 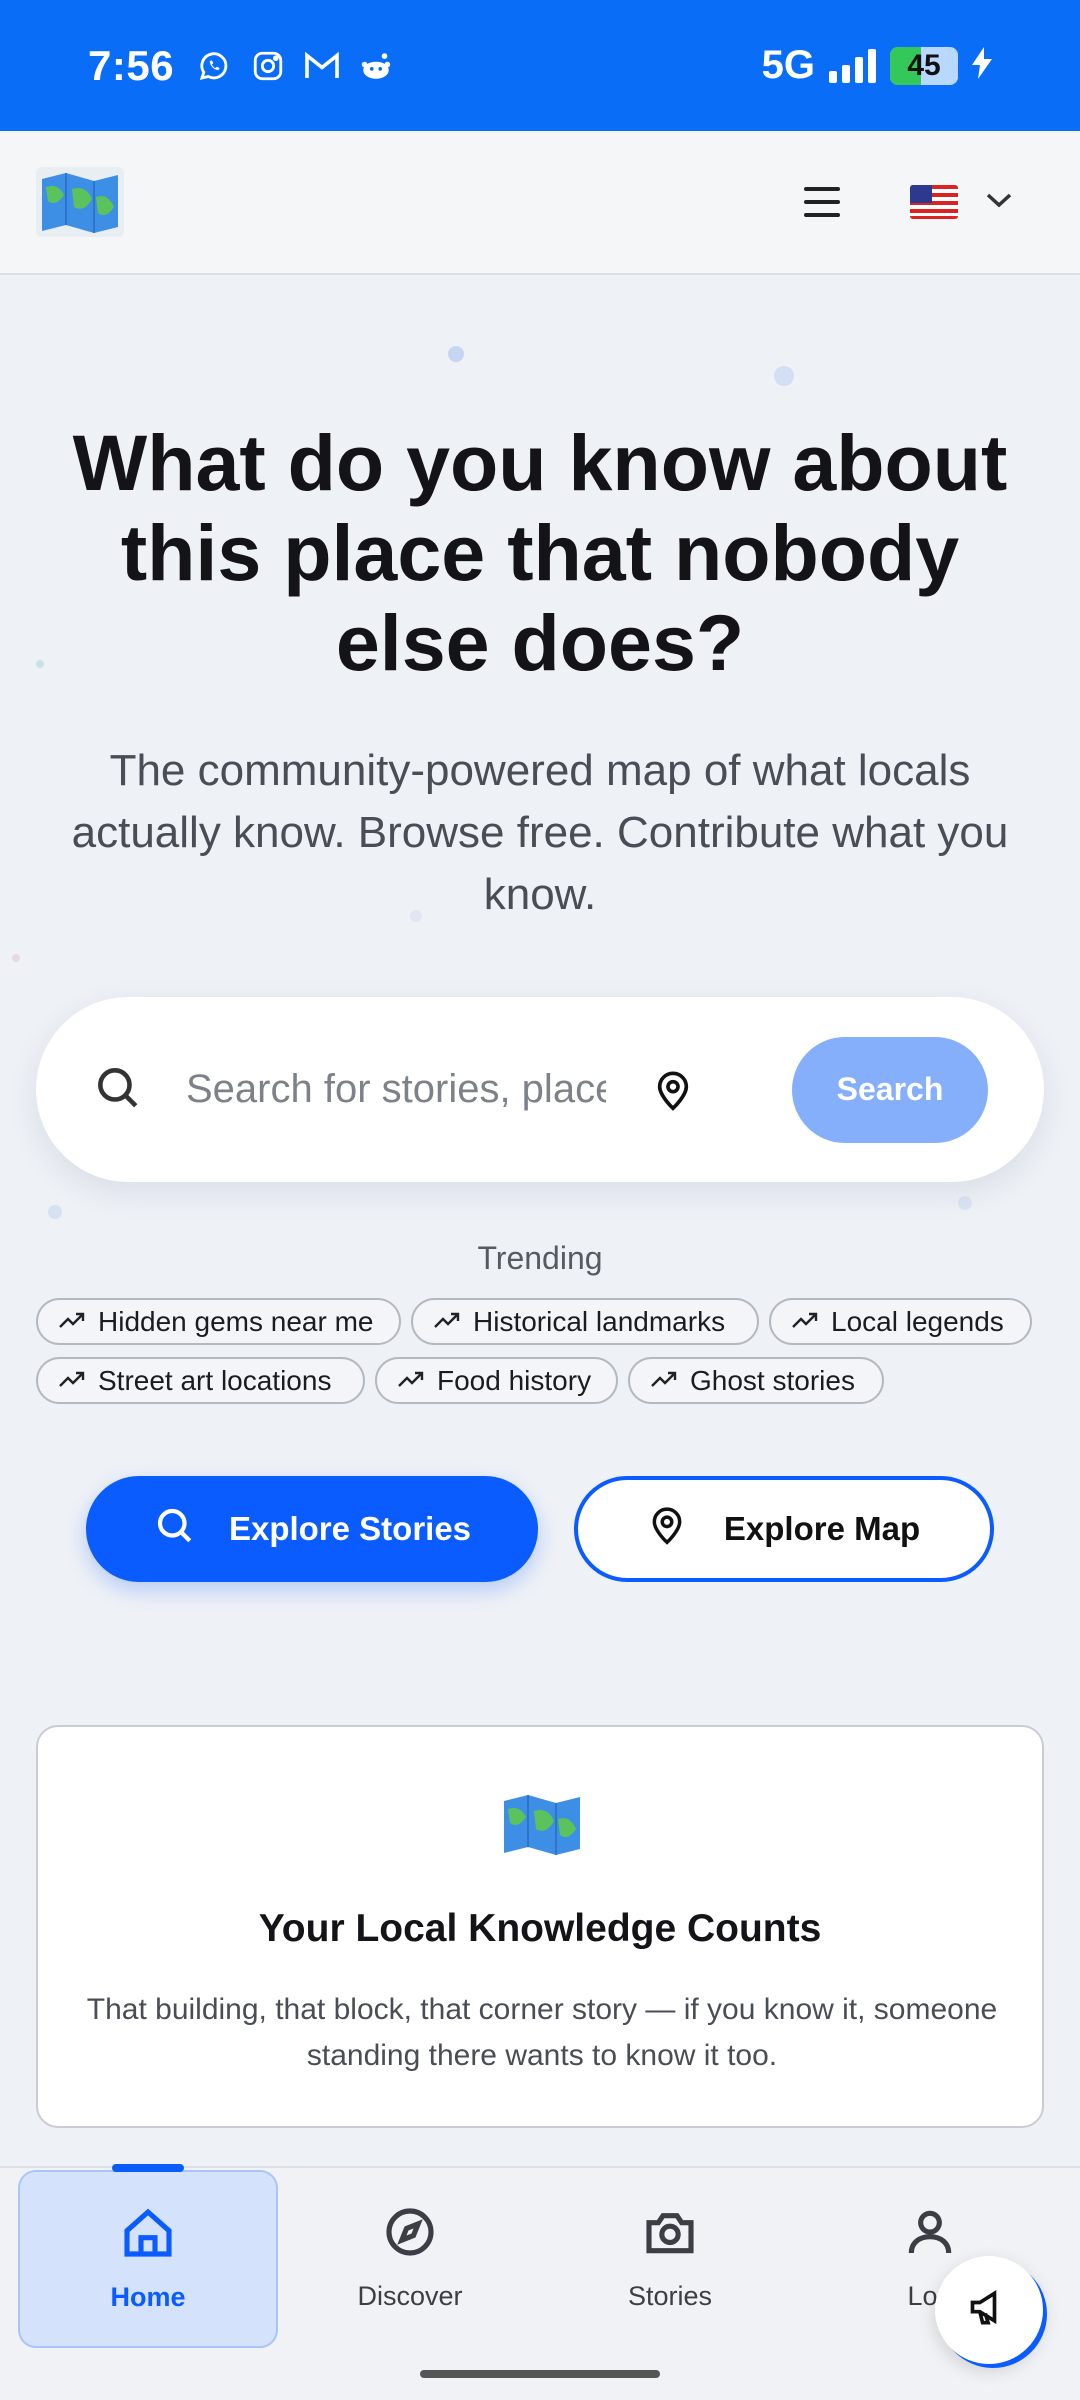 What do you see at coordinates (514, 1380) in the screenshot?
I see `trending-chip-label: Food history` at bounding box center [514, 1380].